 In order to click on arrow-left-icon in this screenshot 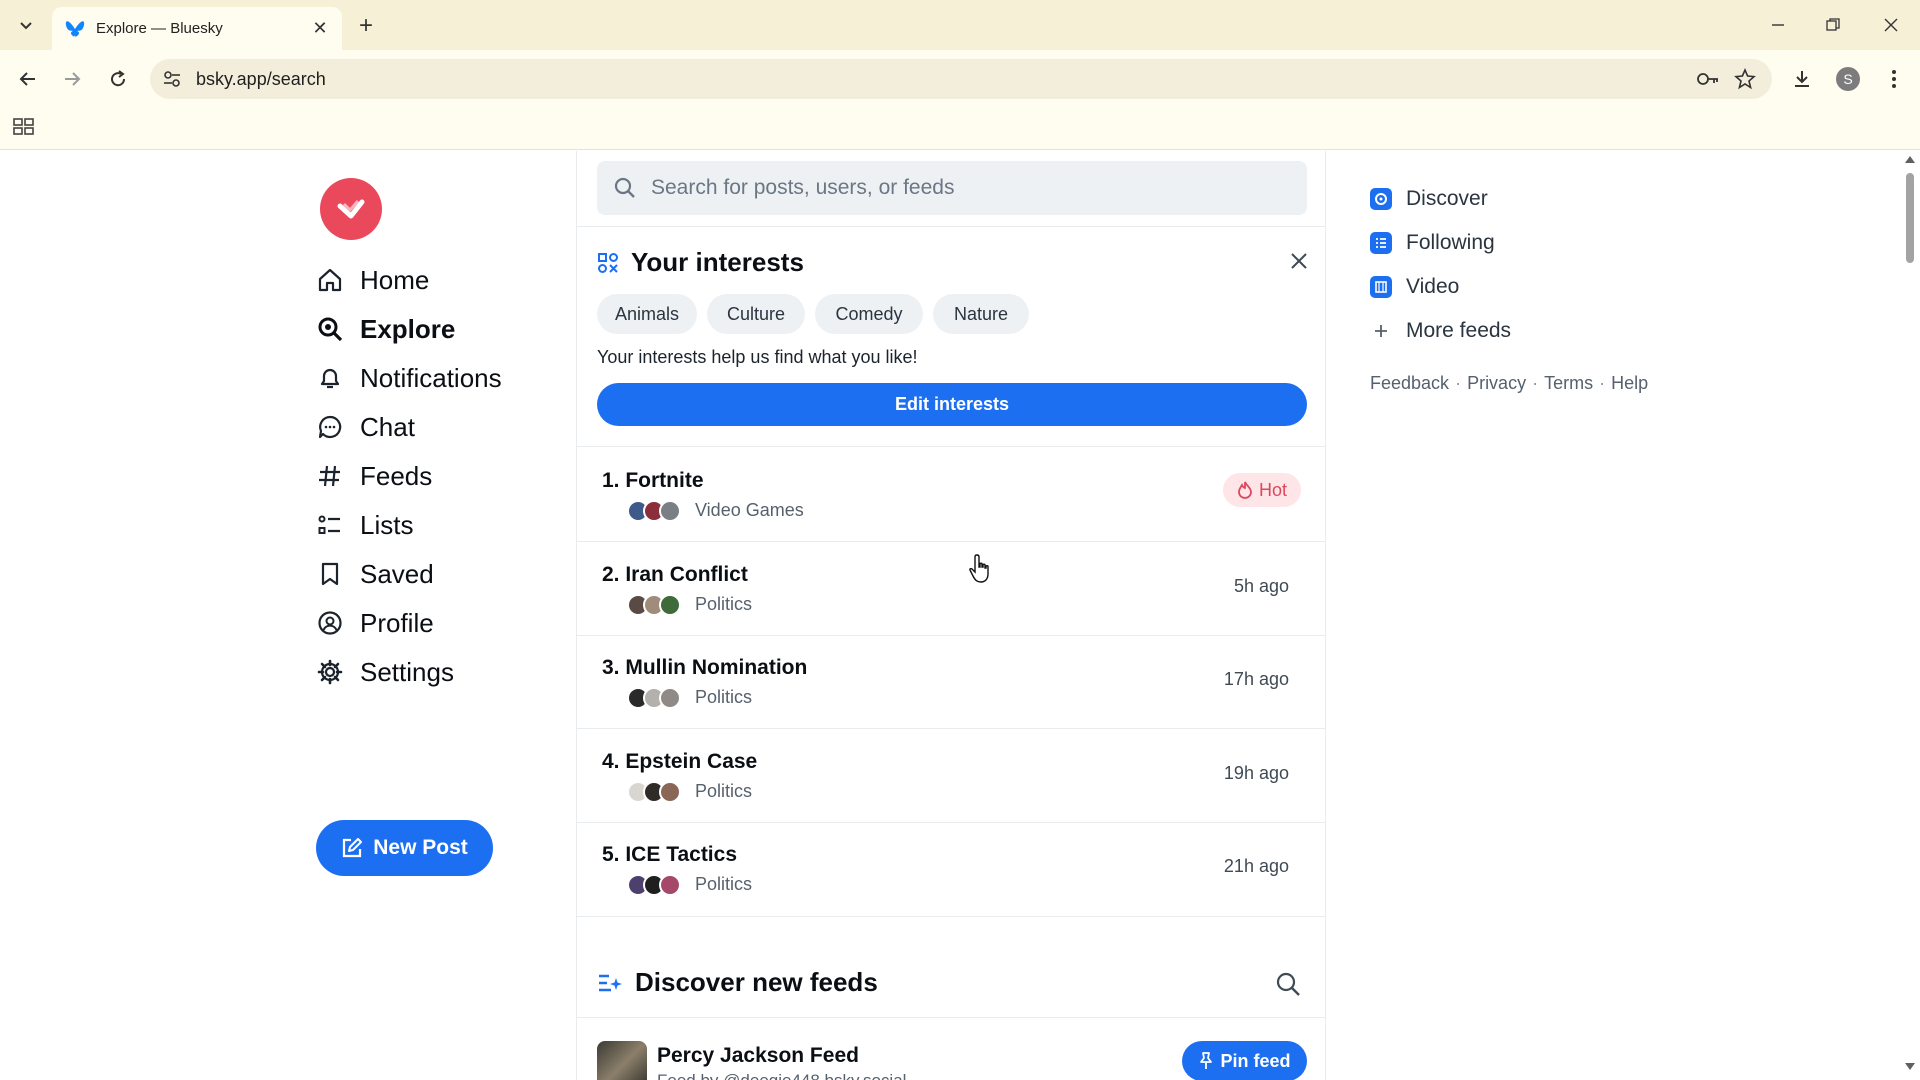, I will do `click(27, 79)`.